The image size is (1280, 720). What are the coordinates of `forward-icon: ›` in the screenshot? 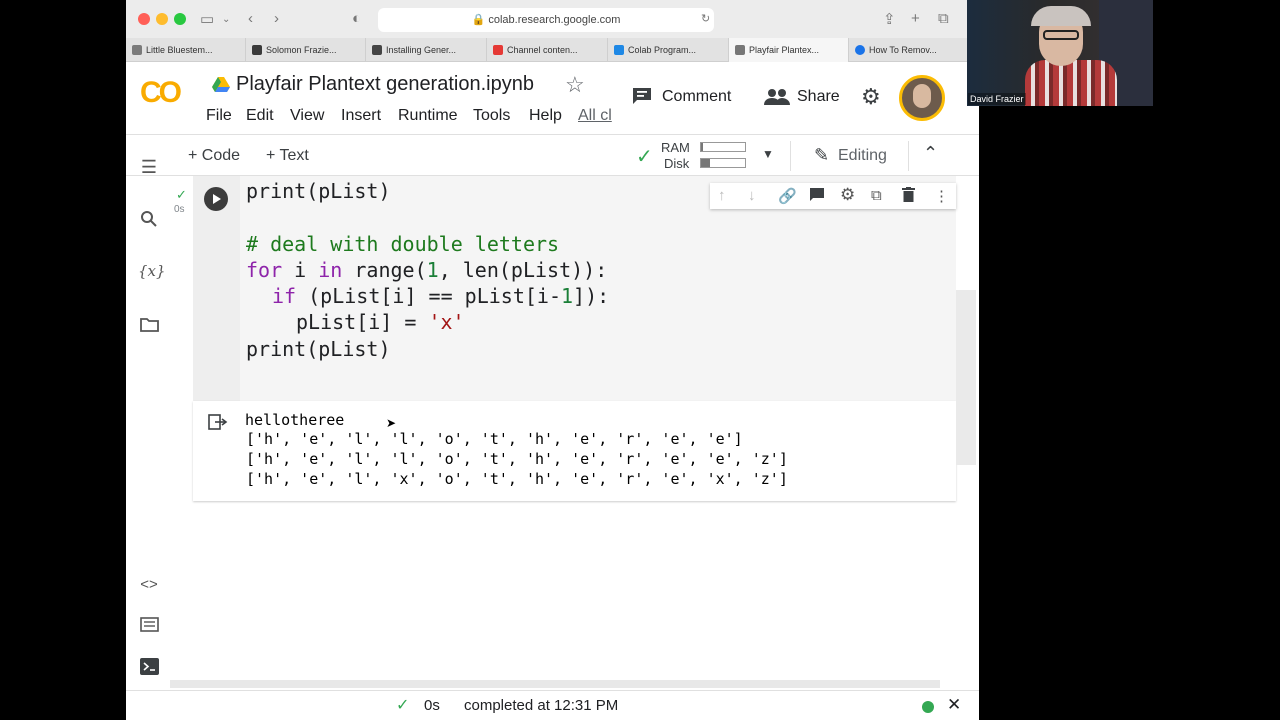 It's located at (276, 18).